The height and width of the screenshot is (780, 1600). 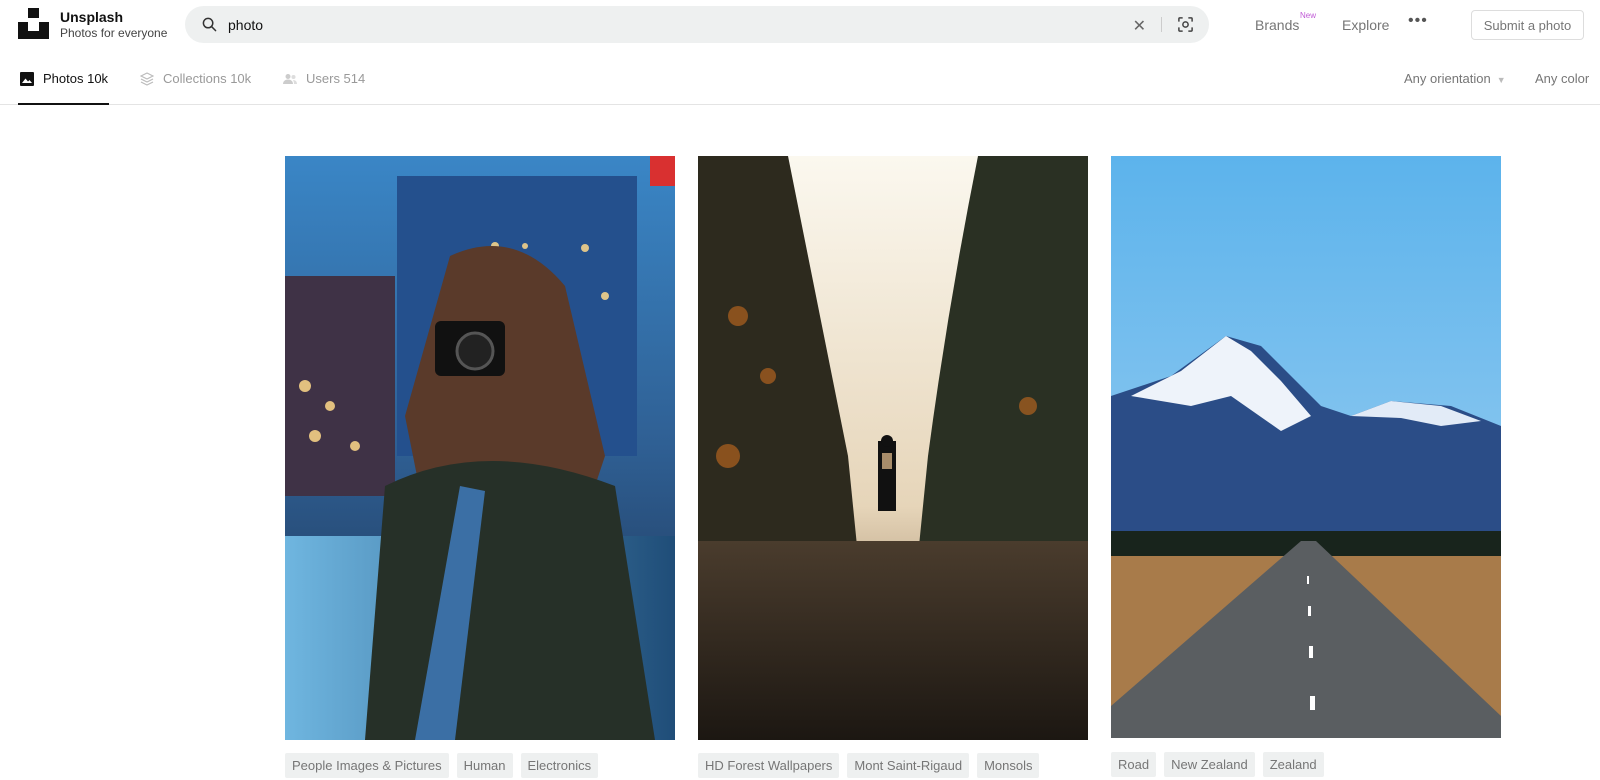 I want to click on orientation-filter: Any orientation ▼, so click(x=1455, y=78).